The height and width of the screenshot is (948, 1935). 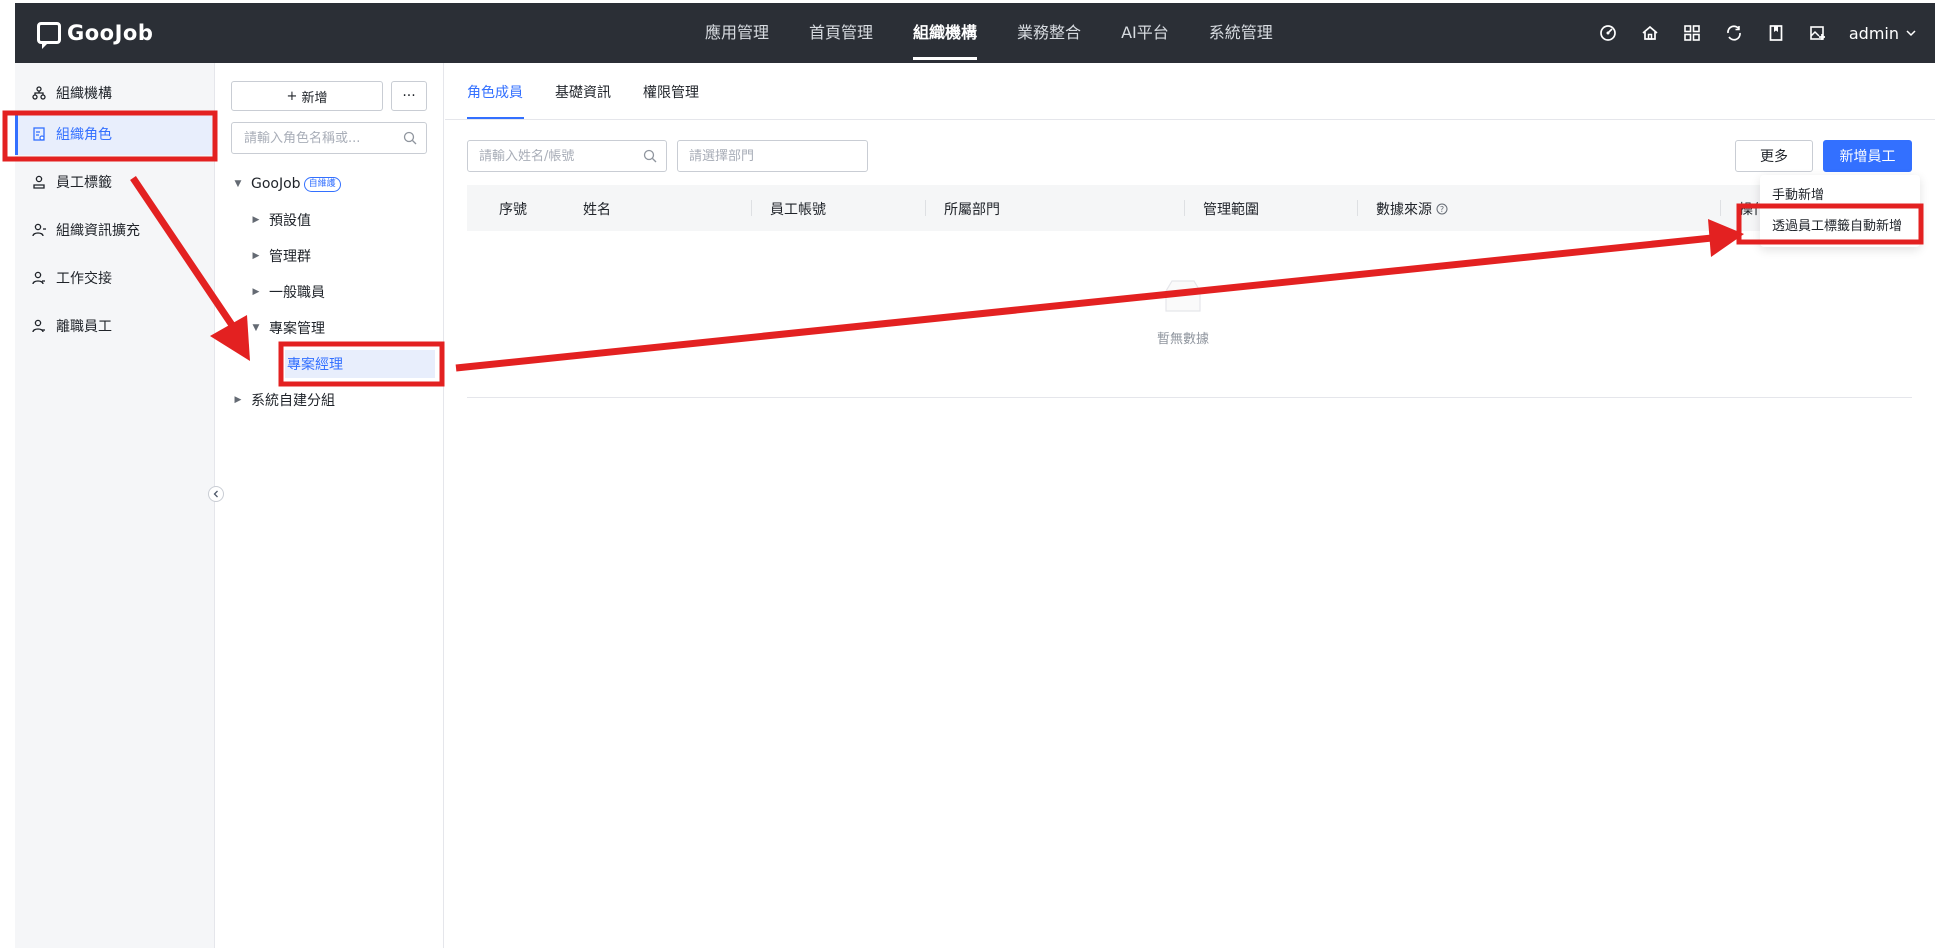 What do you see at coordinates (322, 184) in the screenshot?
I see `self-maintained-badge: 自維護` at bounding box center [322, 184].